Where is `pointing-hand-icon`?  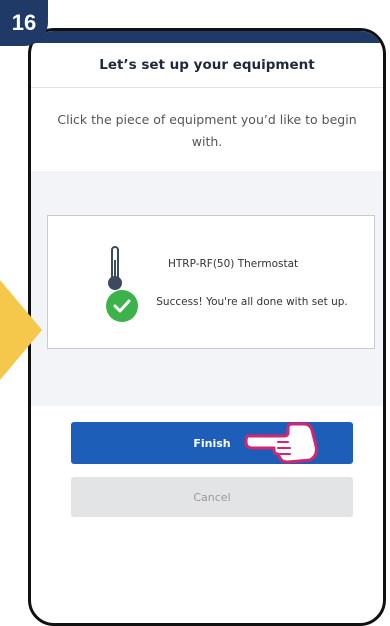 pointing-hand-icon is located at coordinates (282, 444).